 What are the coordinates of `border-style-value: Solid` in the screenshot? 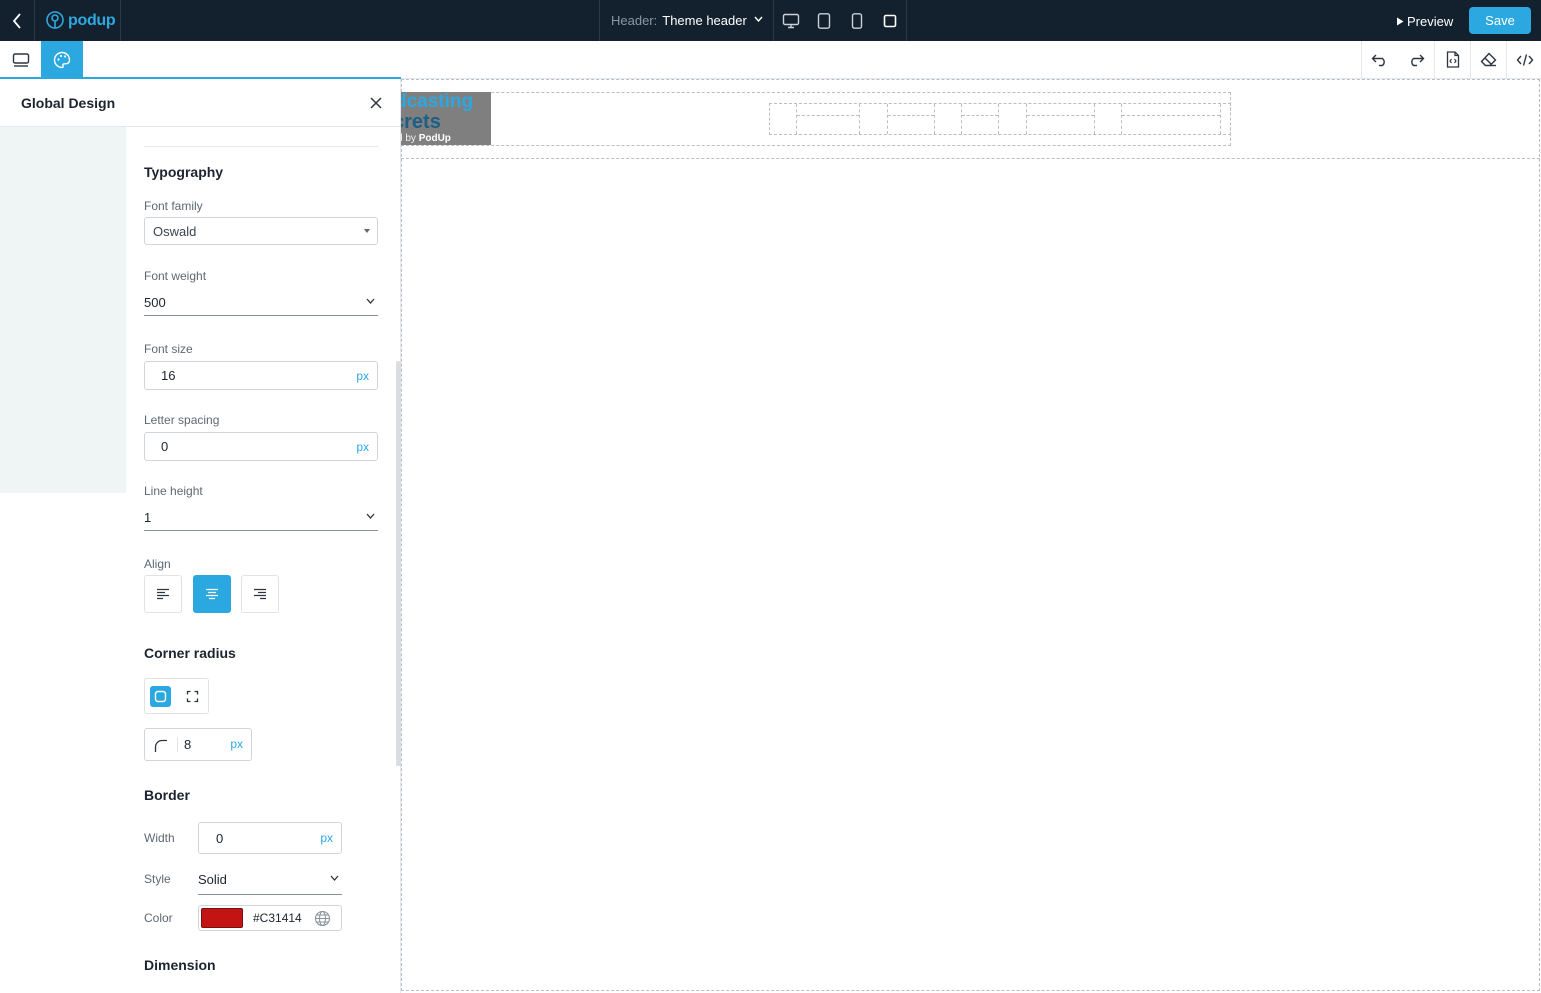 It's located at (212, 879).